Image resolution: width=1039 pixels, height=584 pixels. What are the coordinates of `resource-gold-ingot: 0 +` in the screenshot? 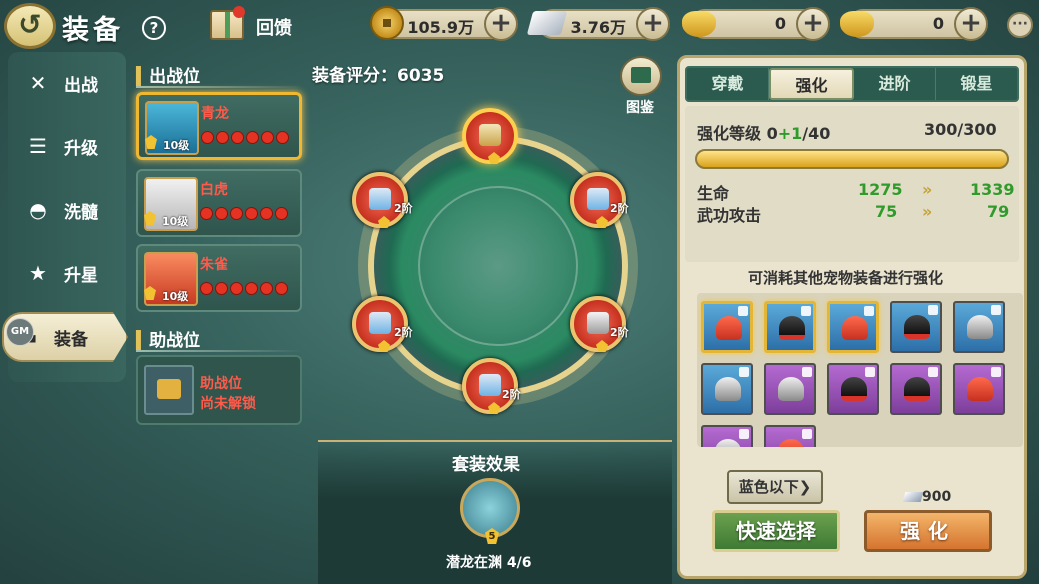 It's located at (756, 24).